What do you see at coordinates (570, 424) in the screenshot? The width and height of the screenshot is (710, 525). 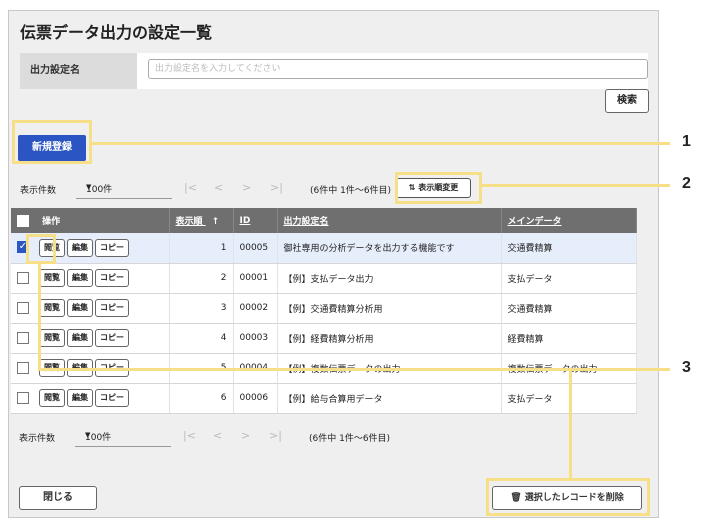 I see `callout-vline-3b` at bounding box center [570, 424].